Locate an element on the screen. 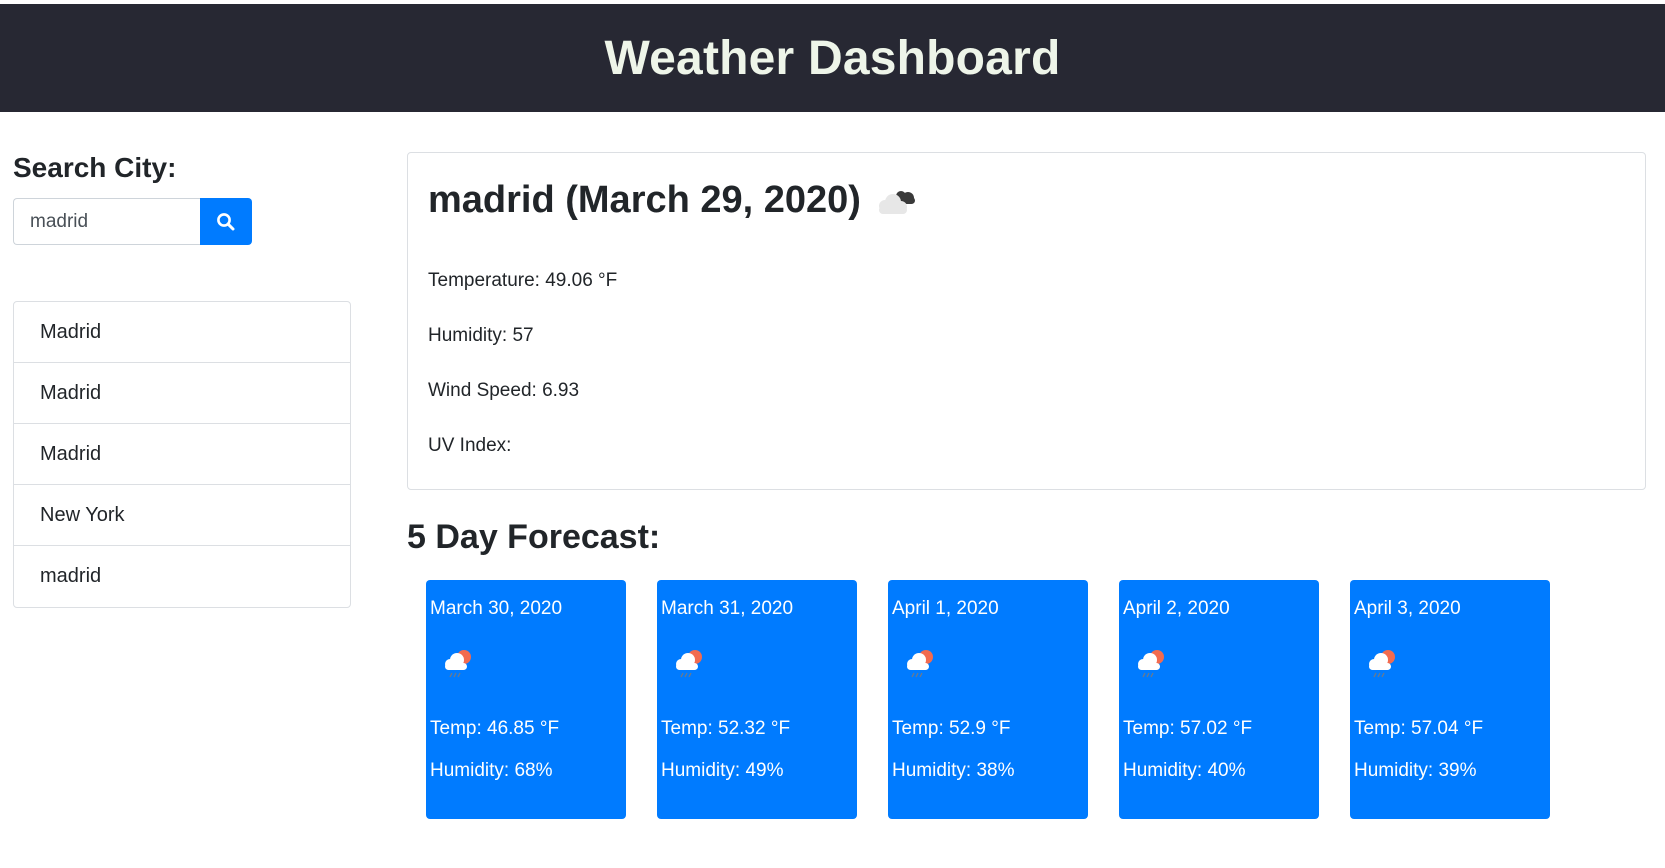  forecast-temp: Temp: 52.32 °F is located at coordinates (726, 728).